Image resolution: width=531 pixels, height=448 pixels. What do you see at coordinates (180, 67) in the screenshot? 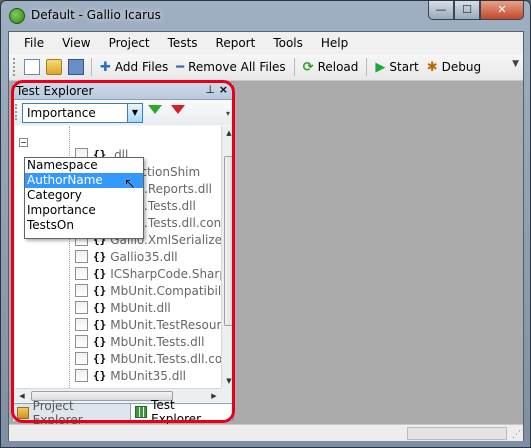
I see `minus-icon: ━` at bounding box center [180, 67].